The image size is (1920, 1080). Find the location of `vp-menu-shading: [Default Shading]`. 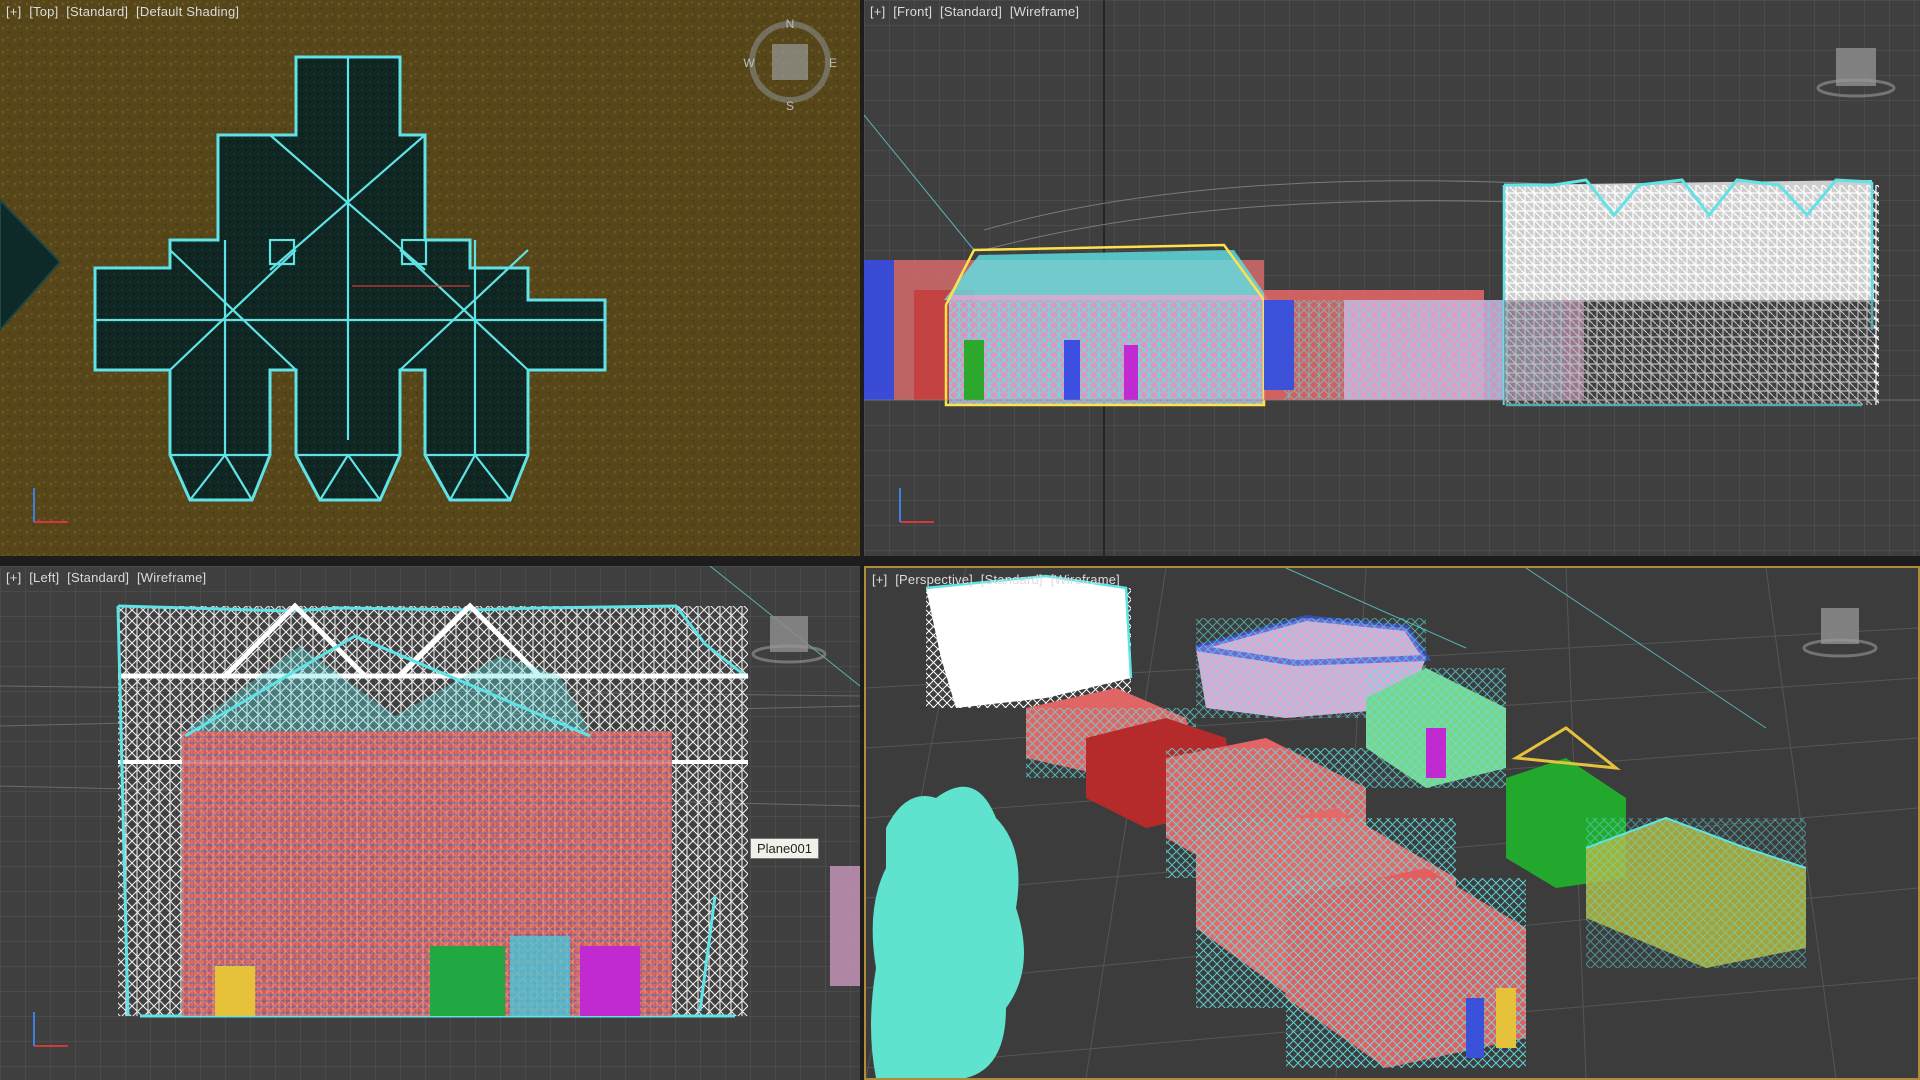

vp-menu-shading: [Default Shading] is located at coordinates (187, 11).